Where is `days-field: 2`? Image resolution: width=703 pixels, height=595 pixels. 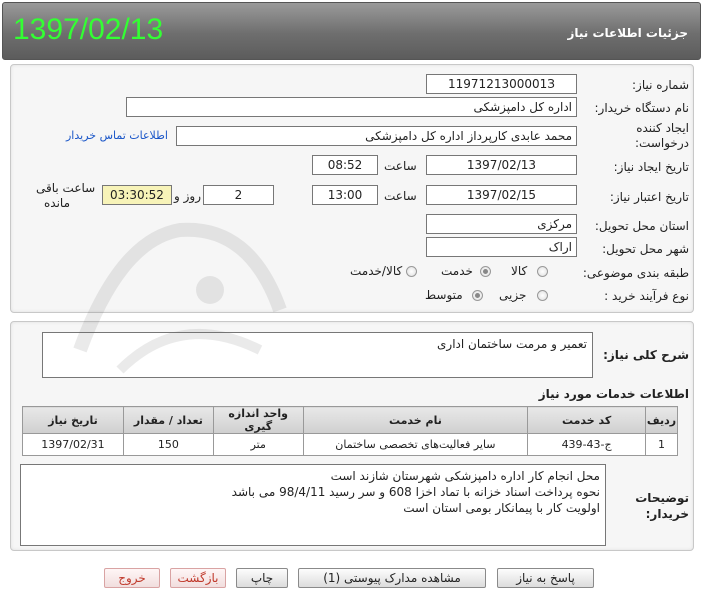 days-field: 2 is located at coordinates (238, 195).